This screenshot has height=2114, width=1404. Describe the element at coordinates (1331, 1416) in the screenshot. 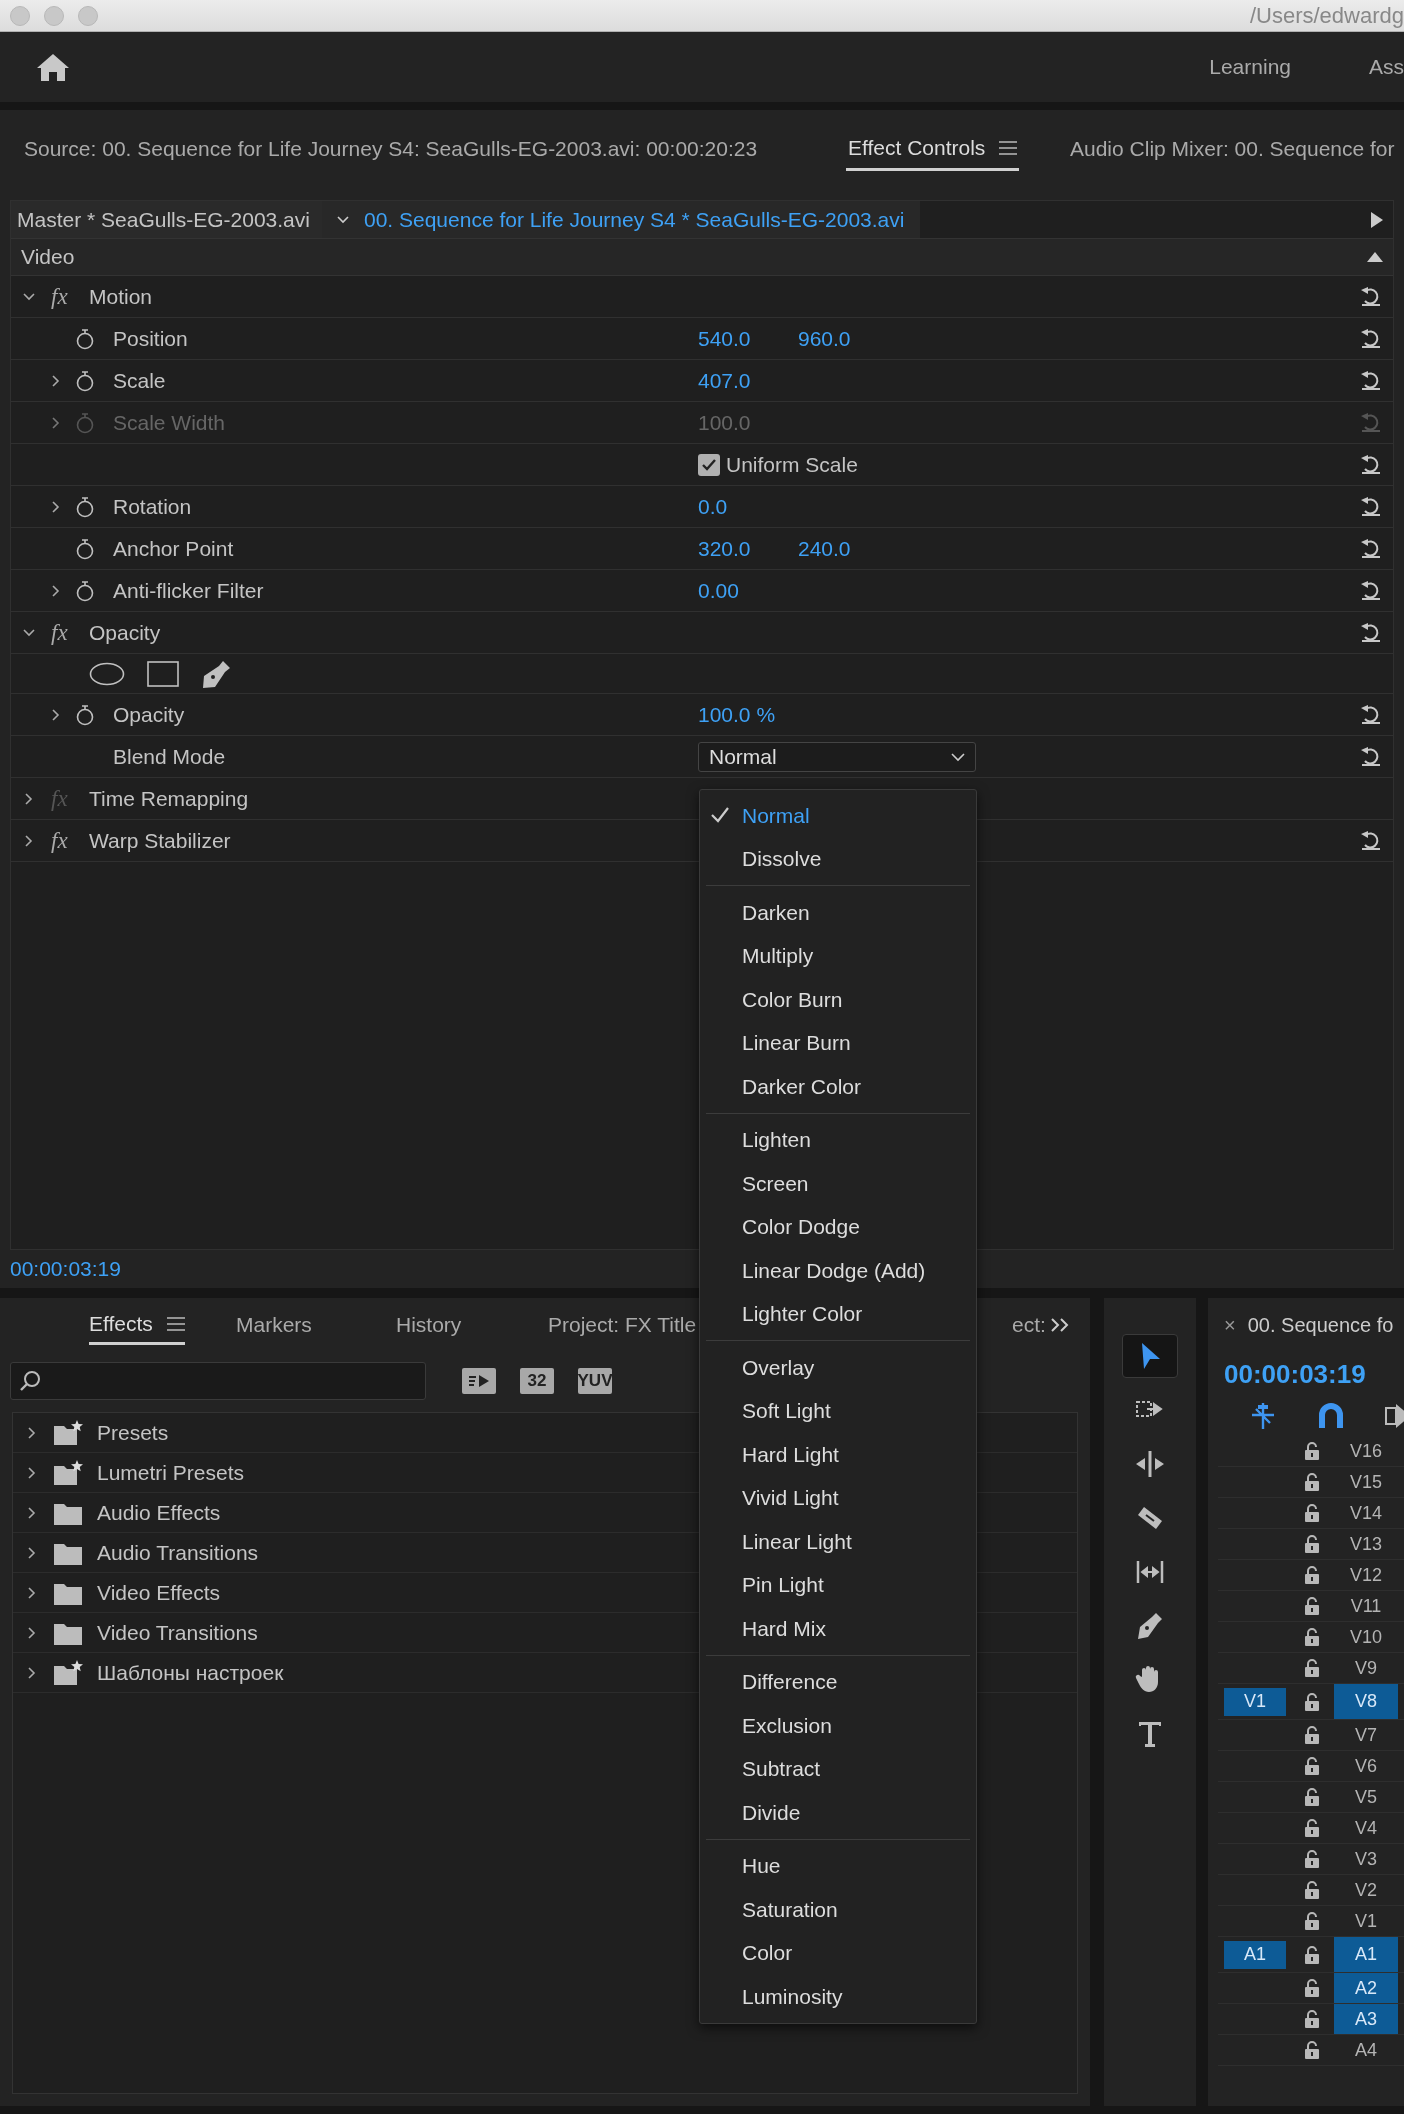

I see `magnet-icon` at that location.